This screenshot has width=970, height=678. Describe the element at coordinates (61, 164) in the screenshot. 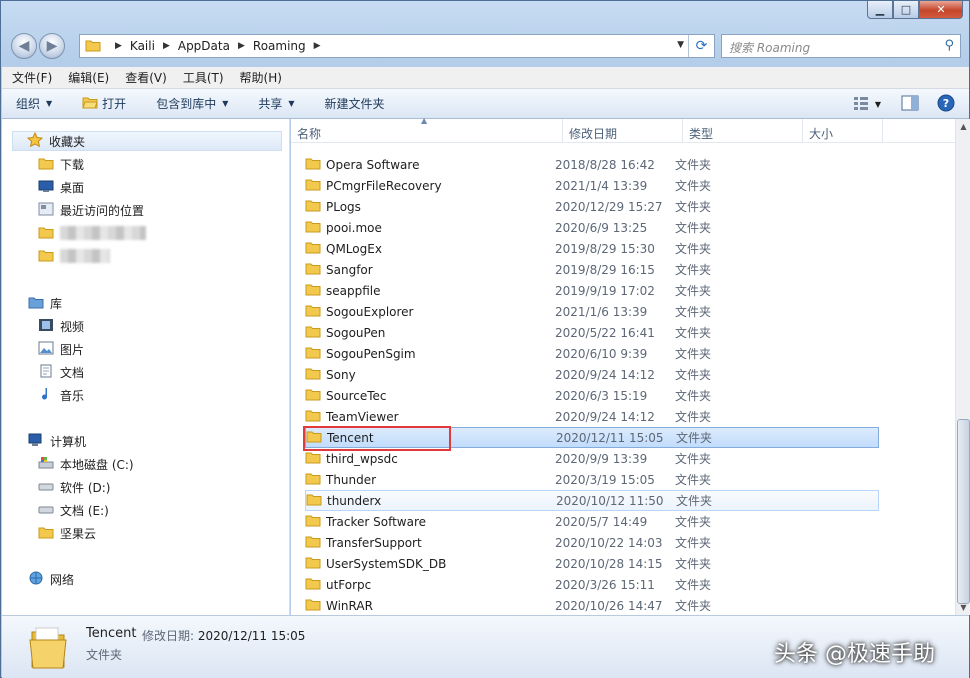

I see `nav-downloads: 下载` at that location.